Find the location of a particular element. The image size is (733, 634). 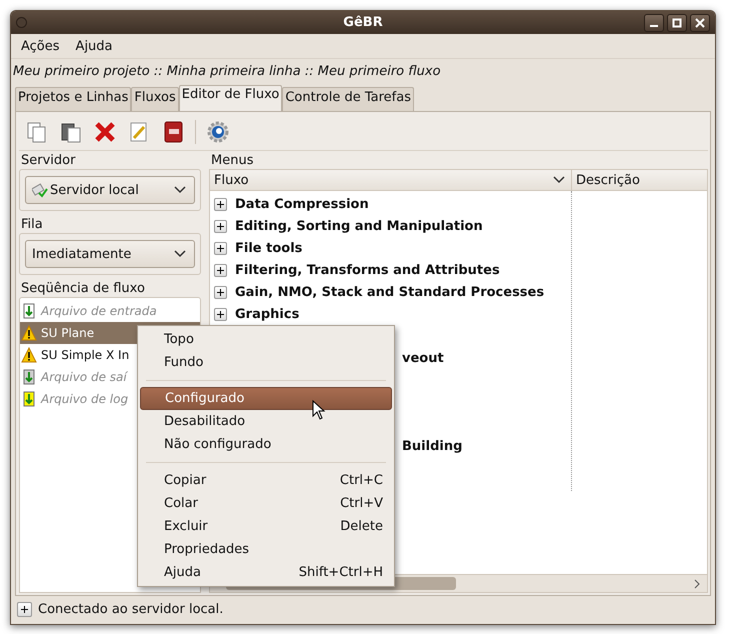

menu-item-label: Excluir is located at coordinates (186, 526).